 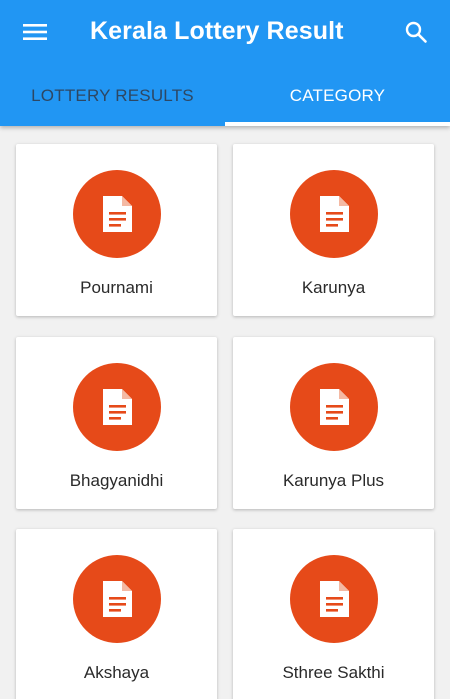 What do you see at coordinates (333, 287) in the screenshot?
I see `category-label: Karunya` at bounding box center [333, 287].